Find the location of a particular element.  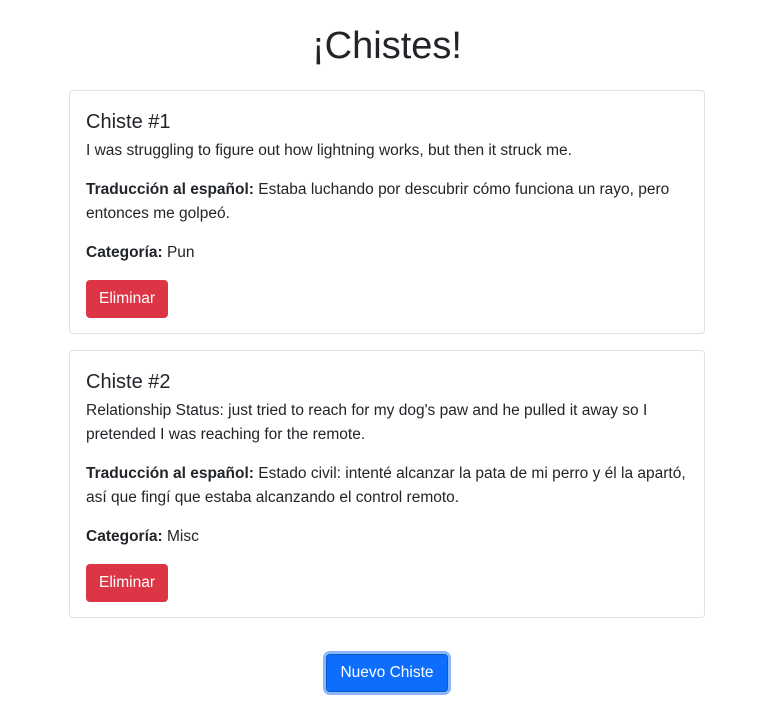

joke-category: Categoría: Pun is located at coordinates (387, 253).